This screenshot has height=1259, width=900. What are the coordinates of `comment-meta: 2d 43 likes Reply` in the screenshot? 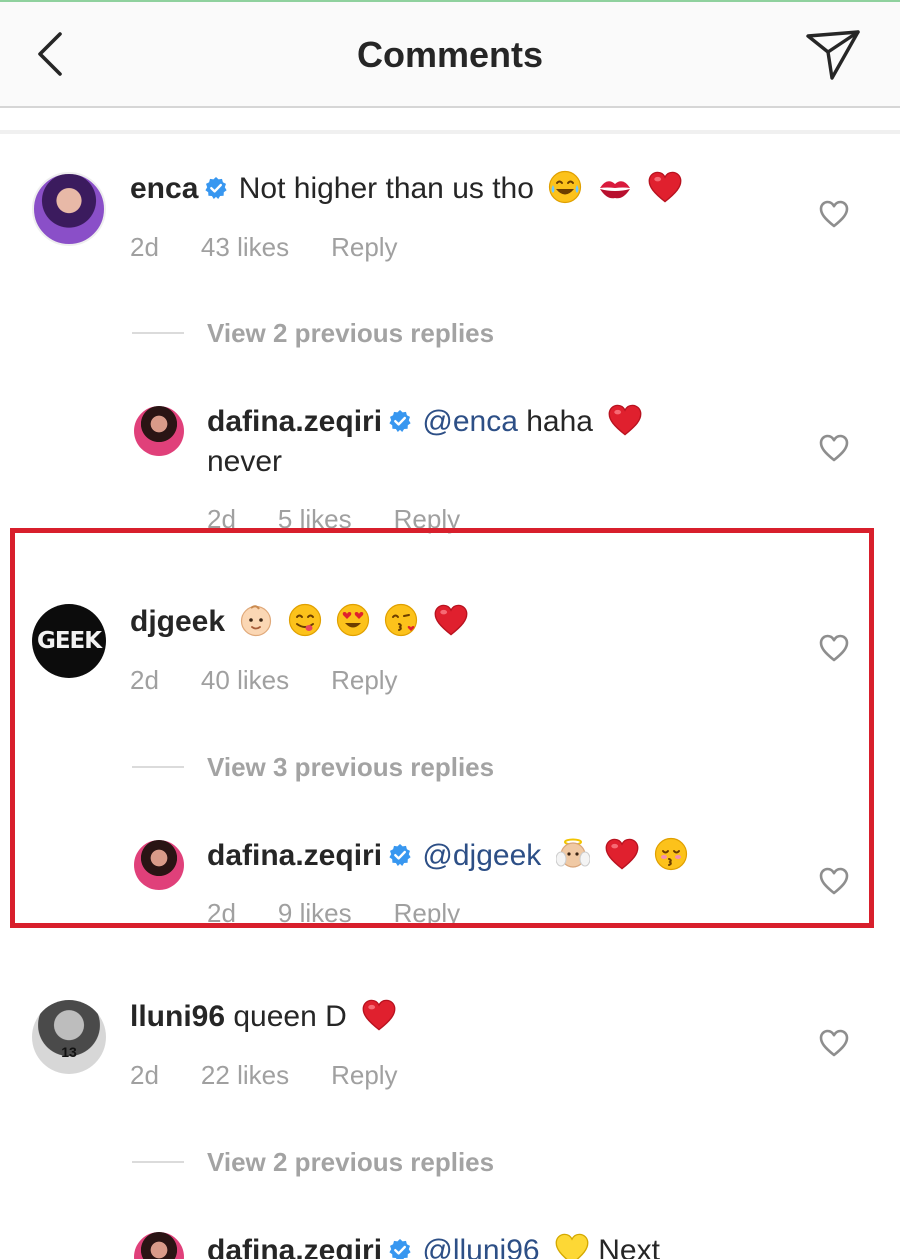 It's located at (285, 247).